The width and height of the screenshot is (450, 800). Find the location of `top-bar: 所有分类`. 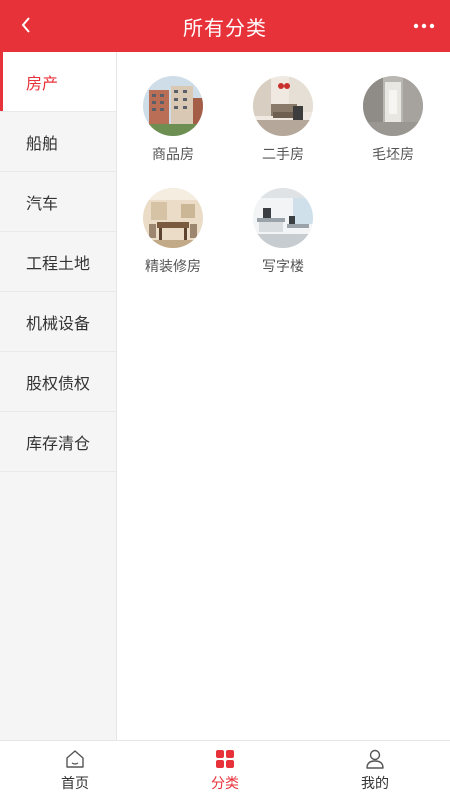

top-bar: 所有分类 is located at coordinates (225, 26).